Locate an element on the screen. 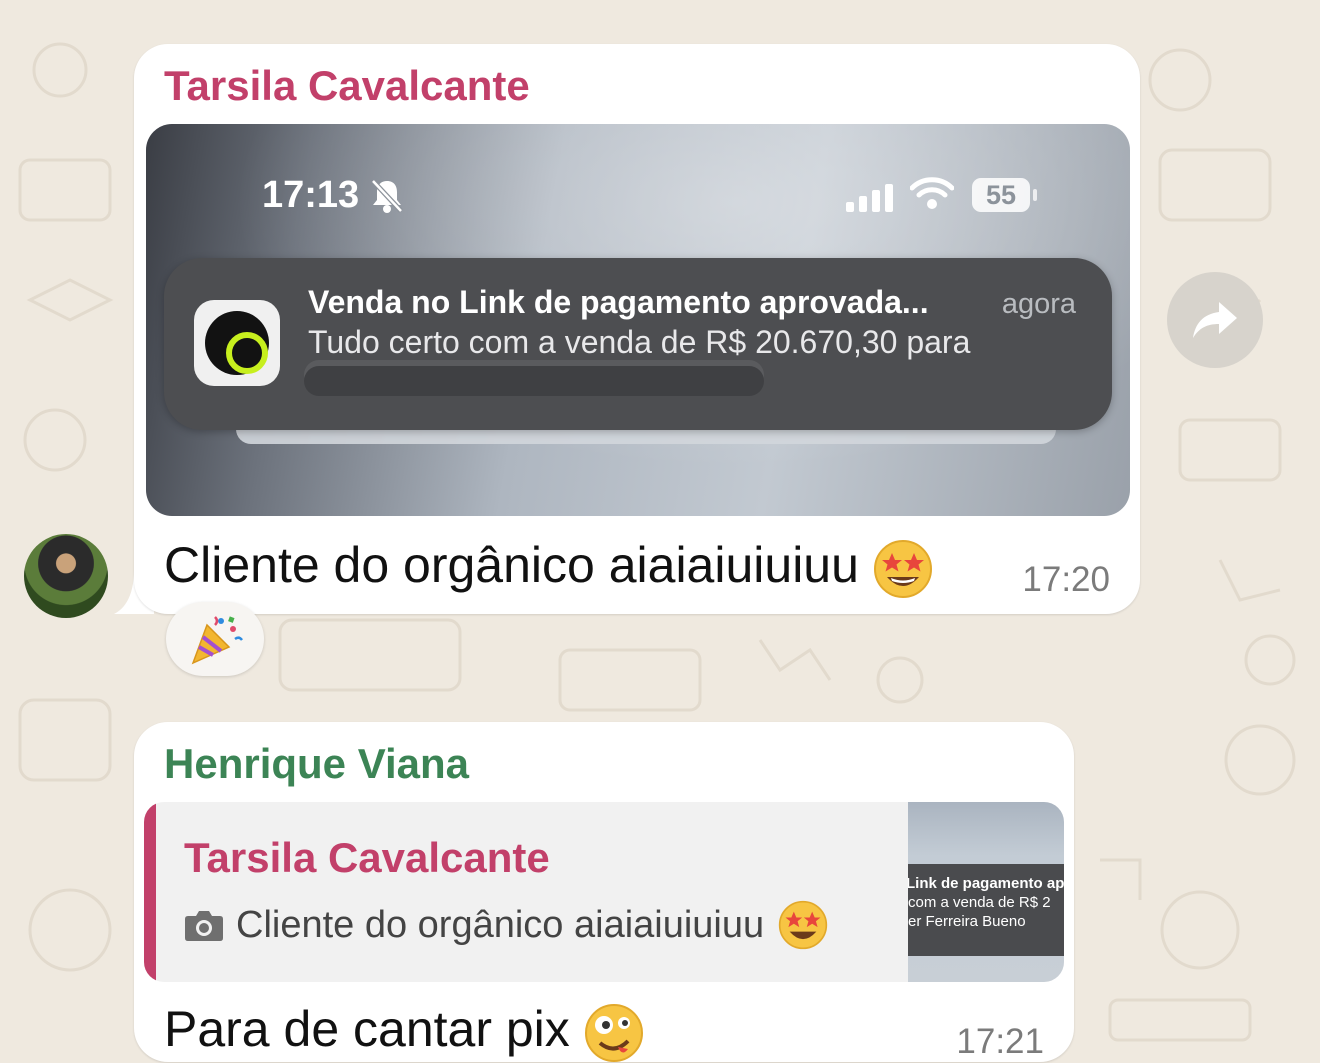  bell-slash-icon is located at coordinates (387, 196).